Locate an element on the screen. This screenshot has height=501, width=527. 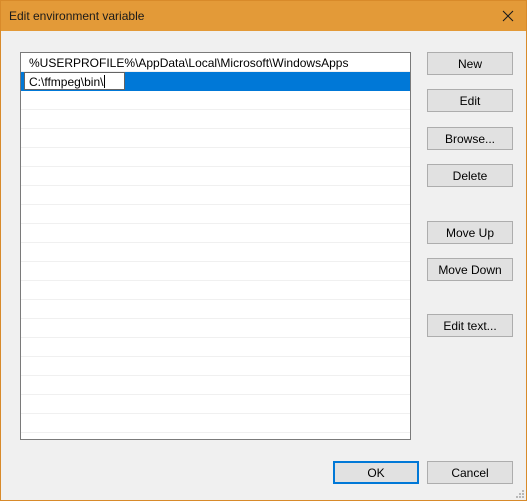
ok-button: OK is located at coordinates (376, 472).